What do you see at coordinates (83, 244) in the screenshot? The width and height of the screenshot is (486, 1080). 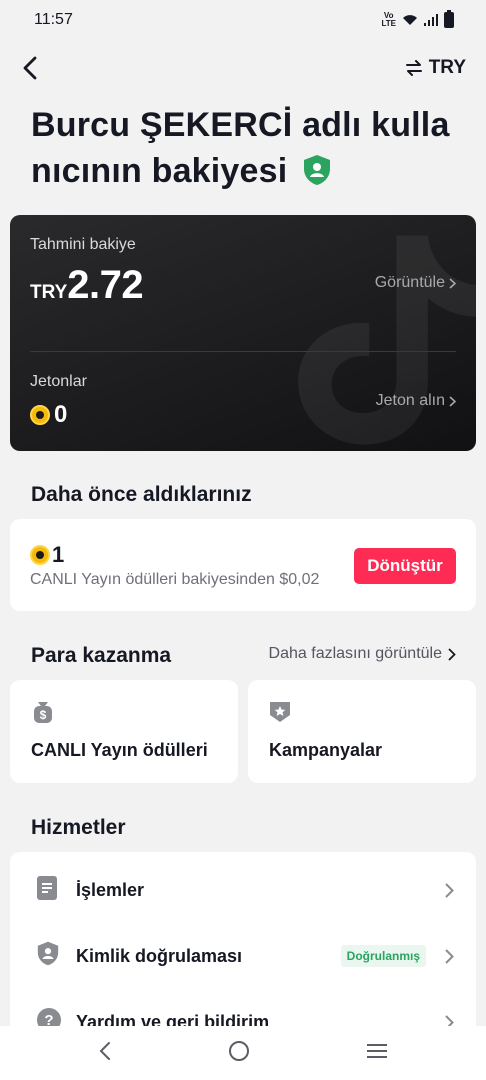 I see `estimated-balance-label: Tahmini bakiye` at bounding box center [83, 244].